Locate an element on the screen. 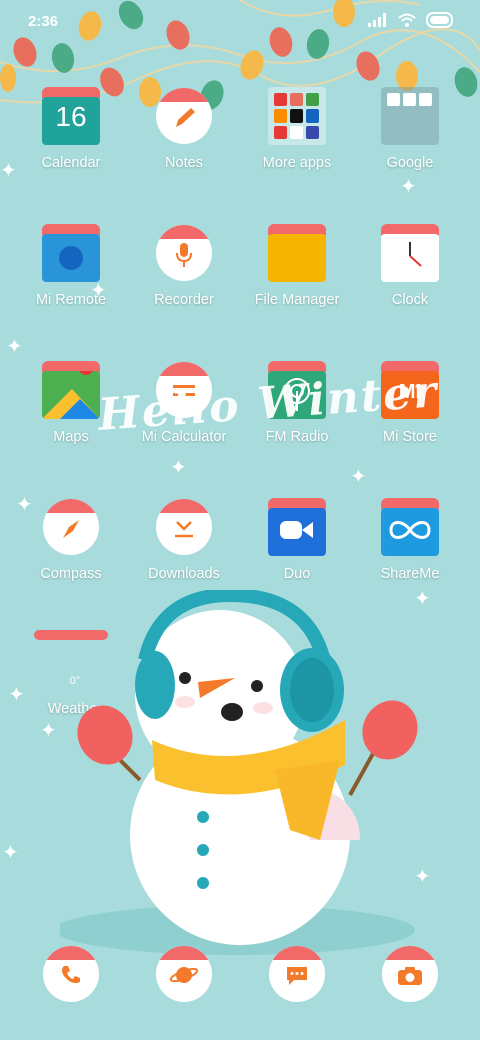  battery-icon is located at coordinates (439, 20).